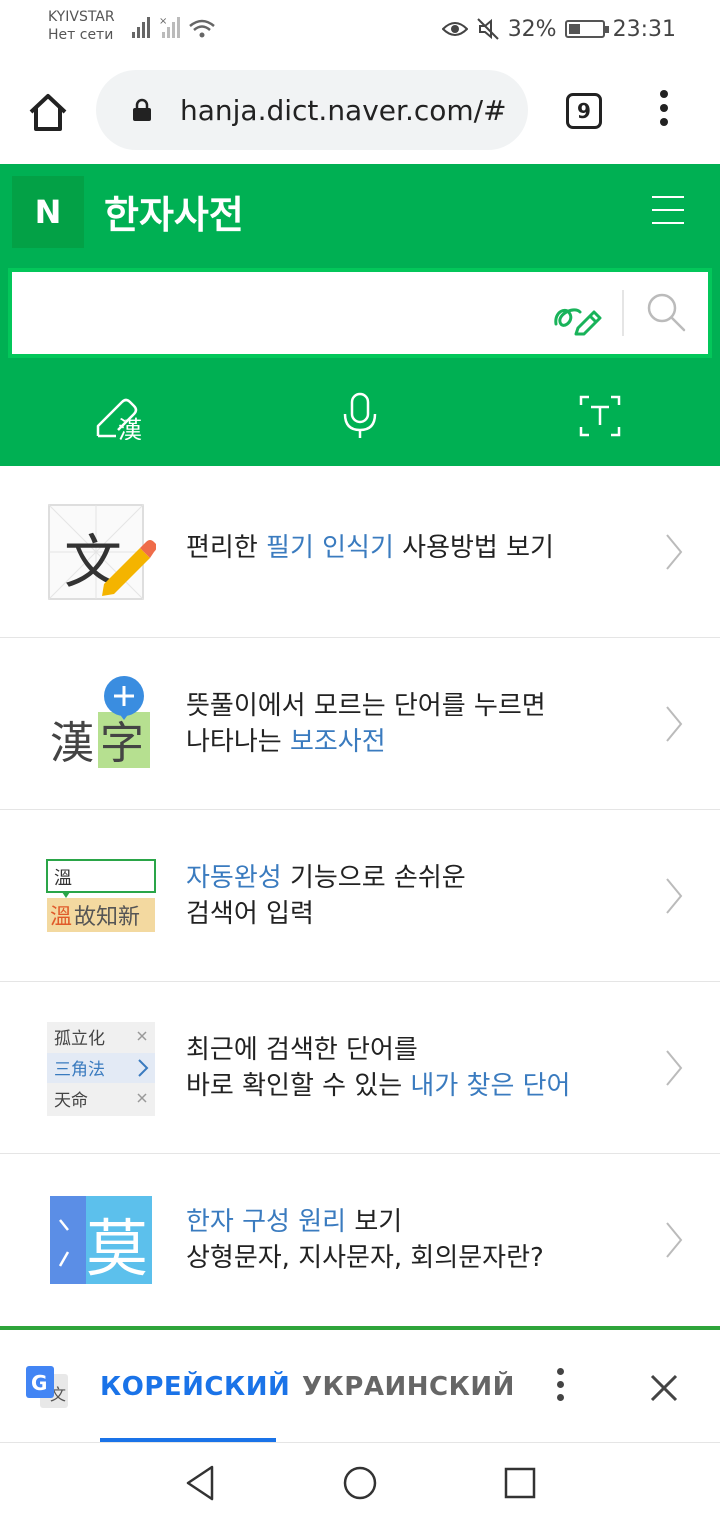 Image resolution: width=720 pixels, height=1520 pixels. I want to click on google-translate-icon: 文 G, so click(47, 1387).